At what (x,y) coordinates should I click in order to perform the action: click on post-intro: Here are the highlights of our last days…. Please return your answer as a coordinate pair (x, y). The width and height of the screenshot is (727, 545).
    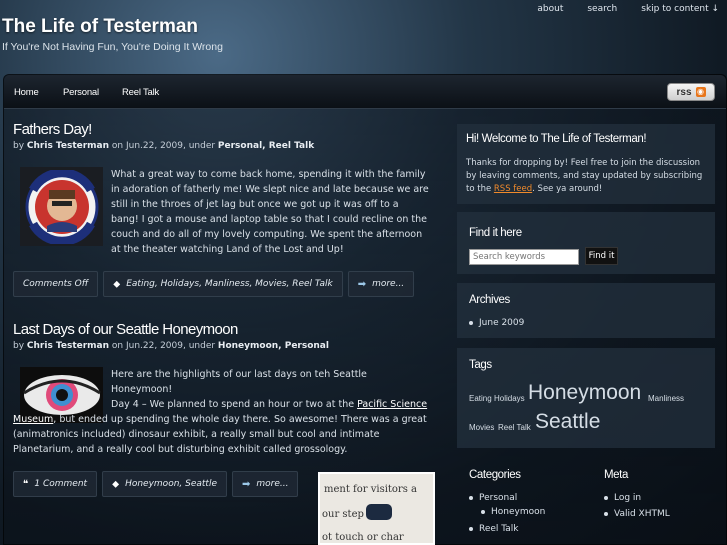
    Looking at the image, I should click on (239, 382).